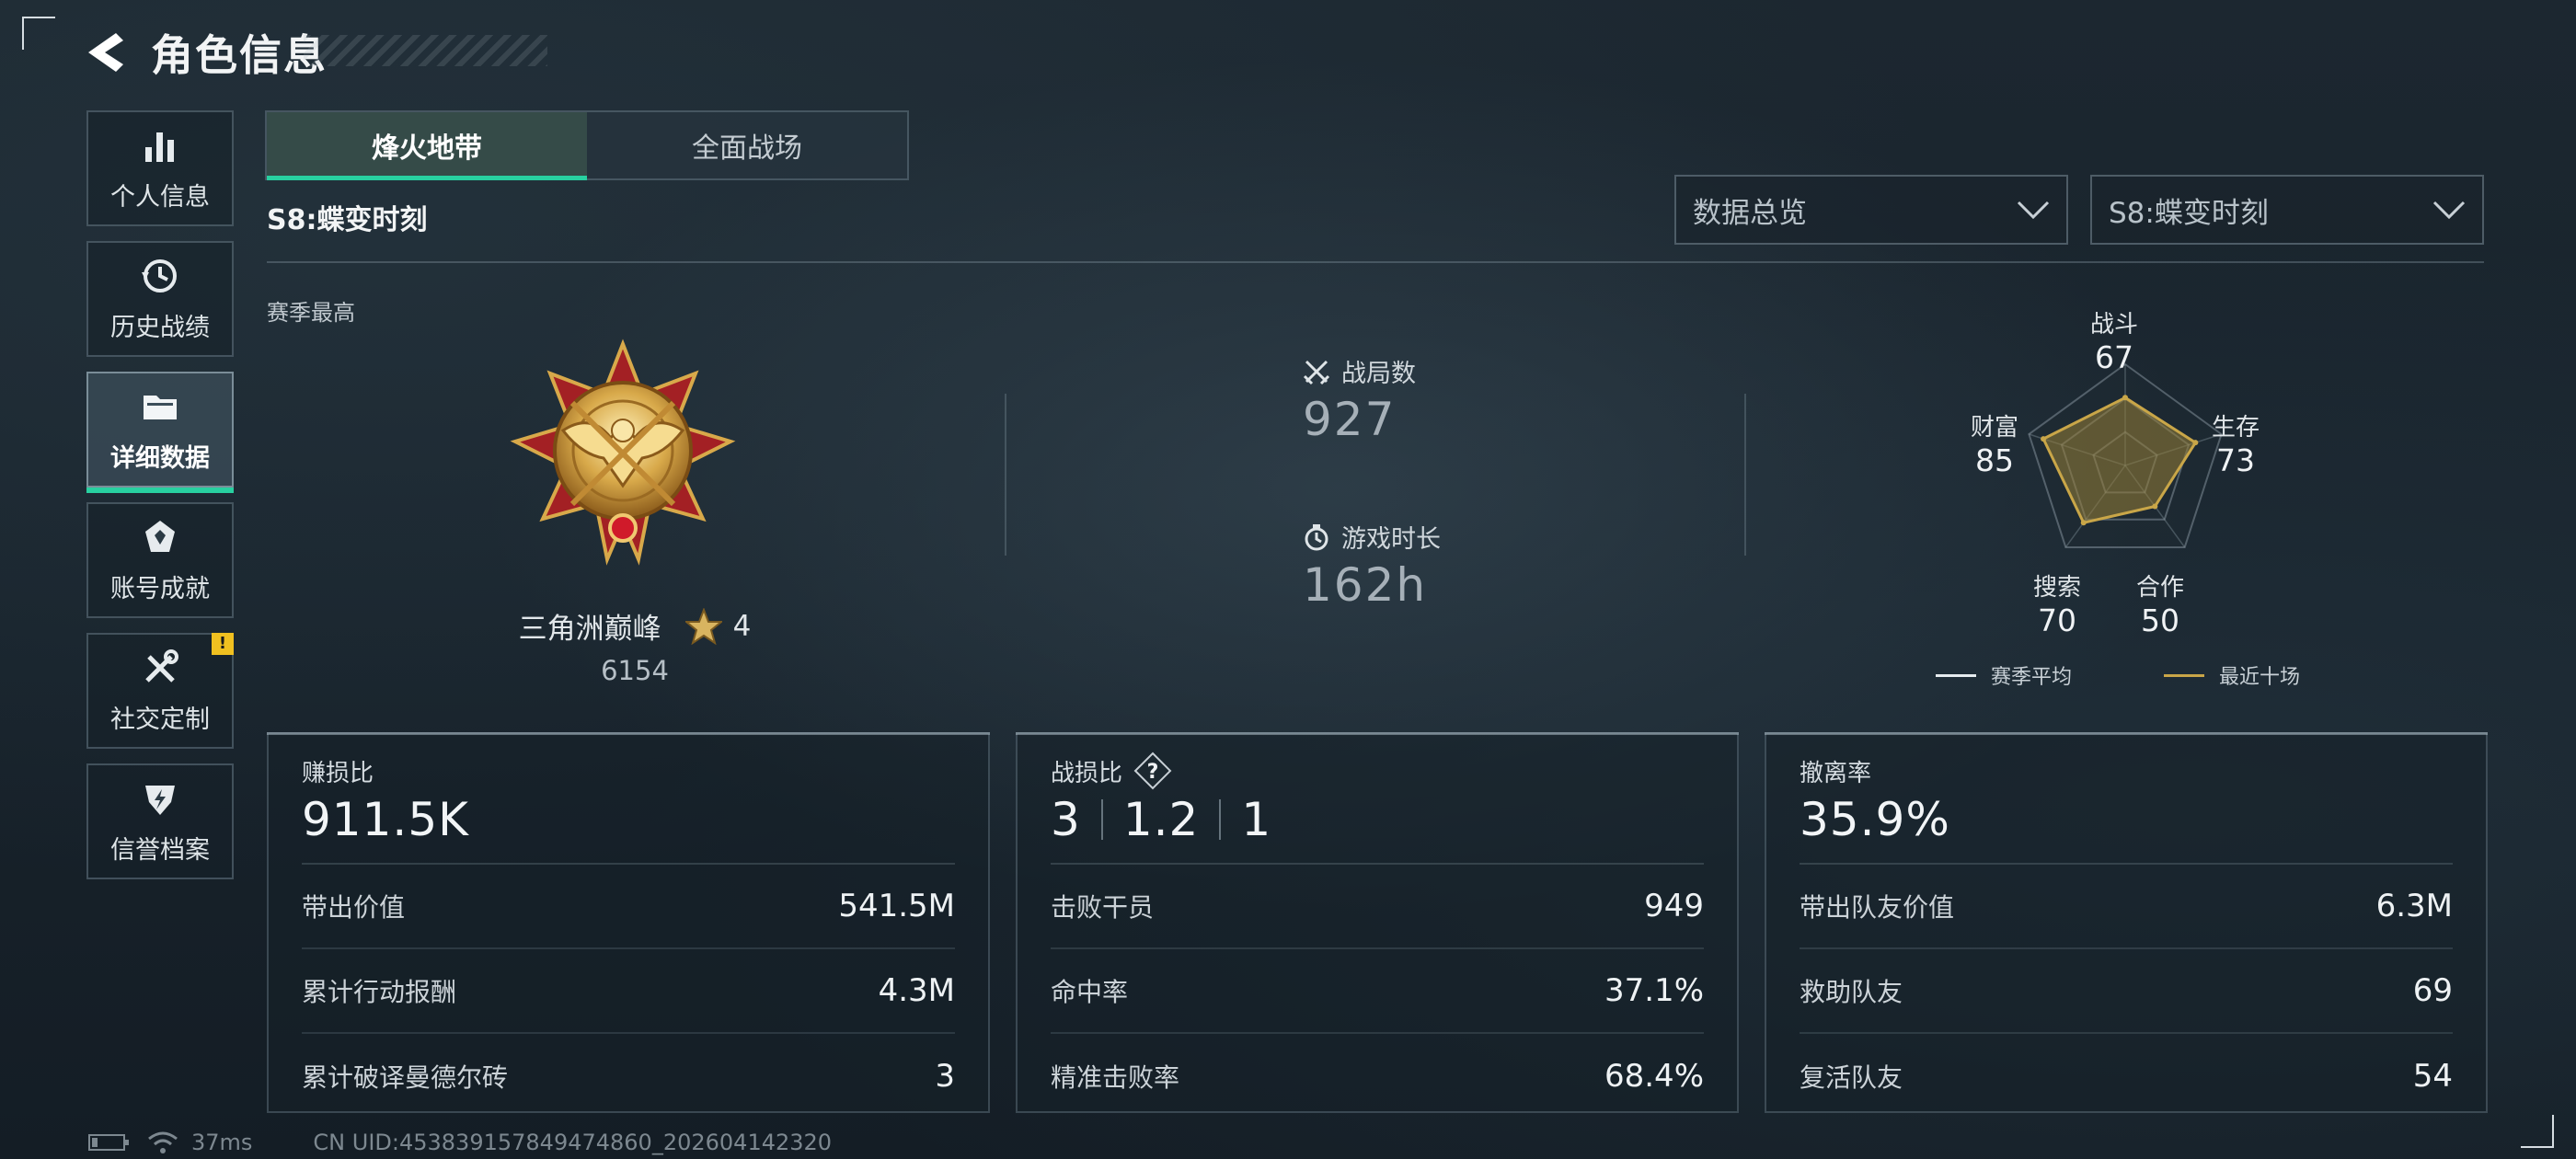  I want to click on wifi-icon, so click(163, 1142).